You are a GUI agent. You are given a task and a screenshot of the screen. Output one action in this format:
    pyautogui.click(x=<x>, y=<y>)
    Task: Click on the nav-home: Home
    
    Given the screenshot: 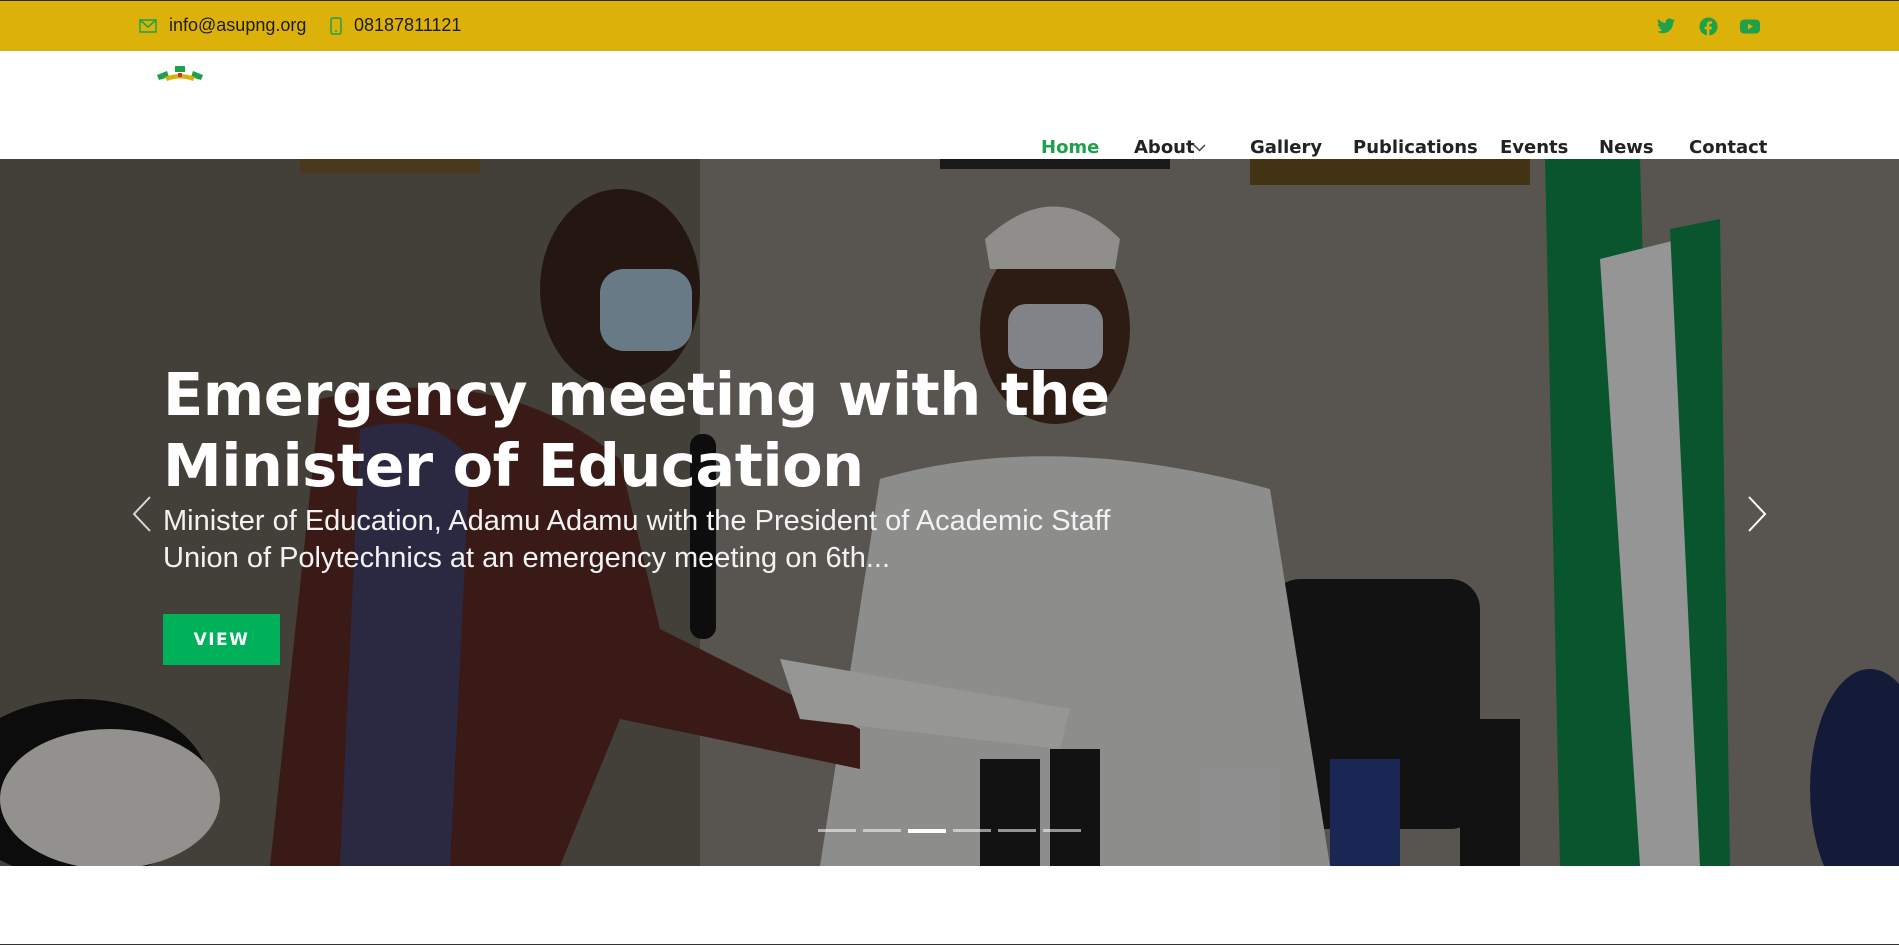 What is the action you would take?
    pyautogui.click(x=1070, y=147)
    